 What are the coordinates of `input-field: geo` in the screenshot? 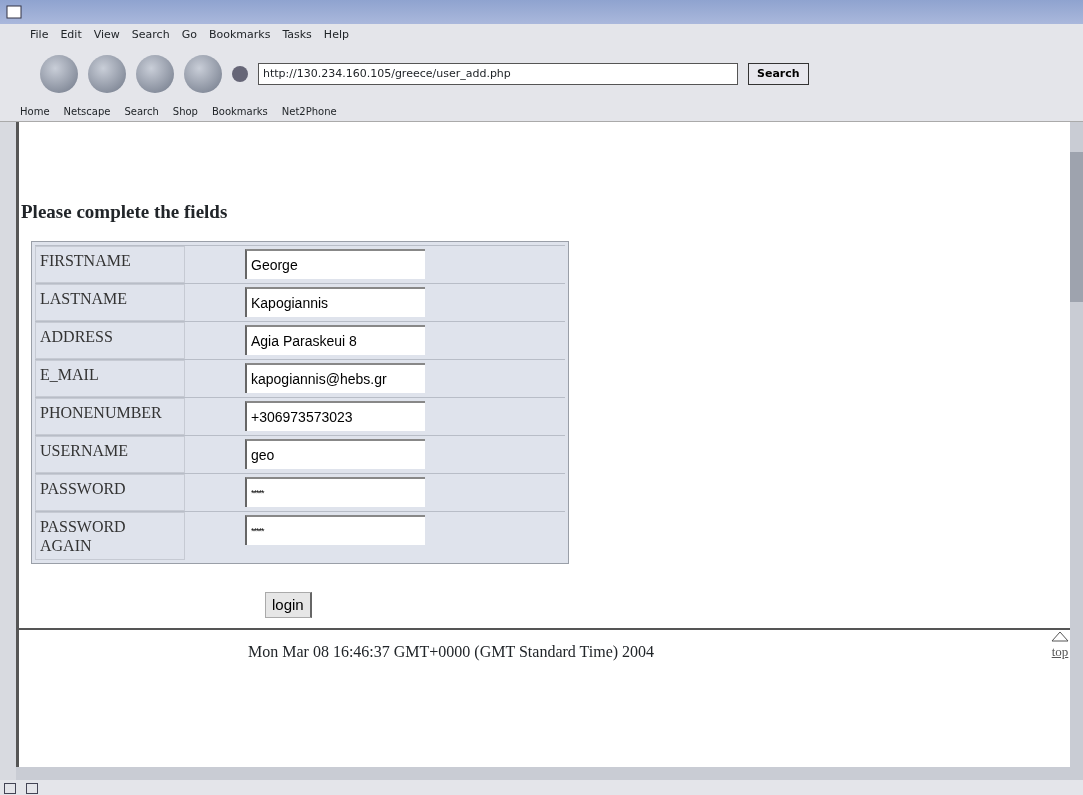 It's located at (335, 453).